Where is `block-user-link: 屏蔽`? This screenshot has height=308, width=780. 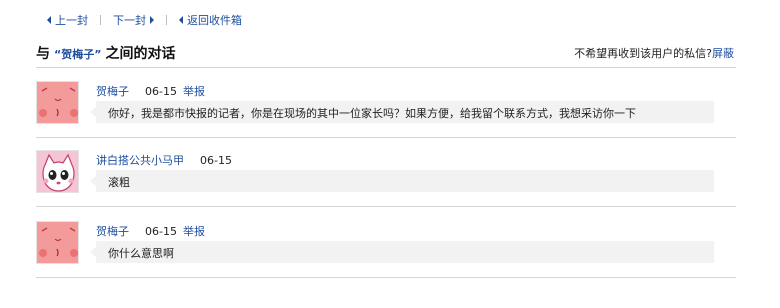
block-user-link: 屏蔽 is located at coordinates (723, 53).